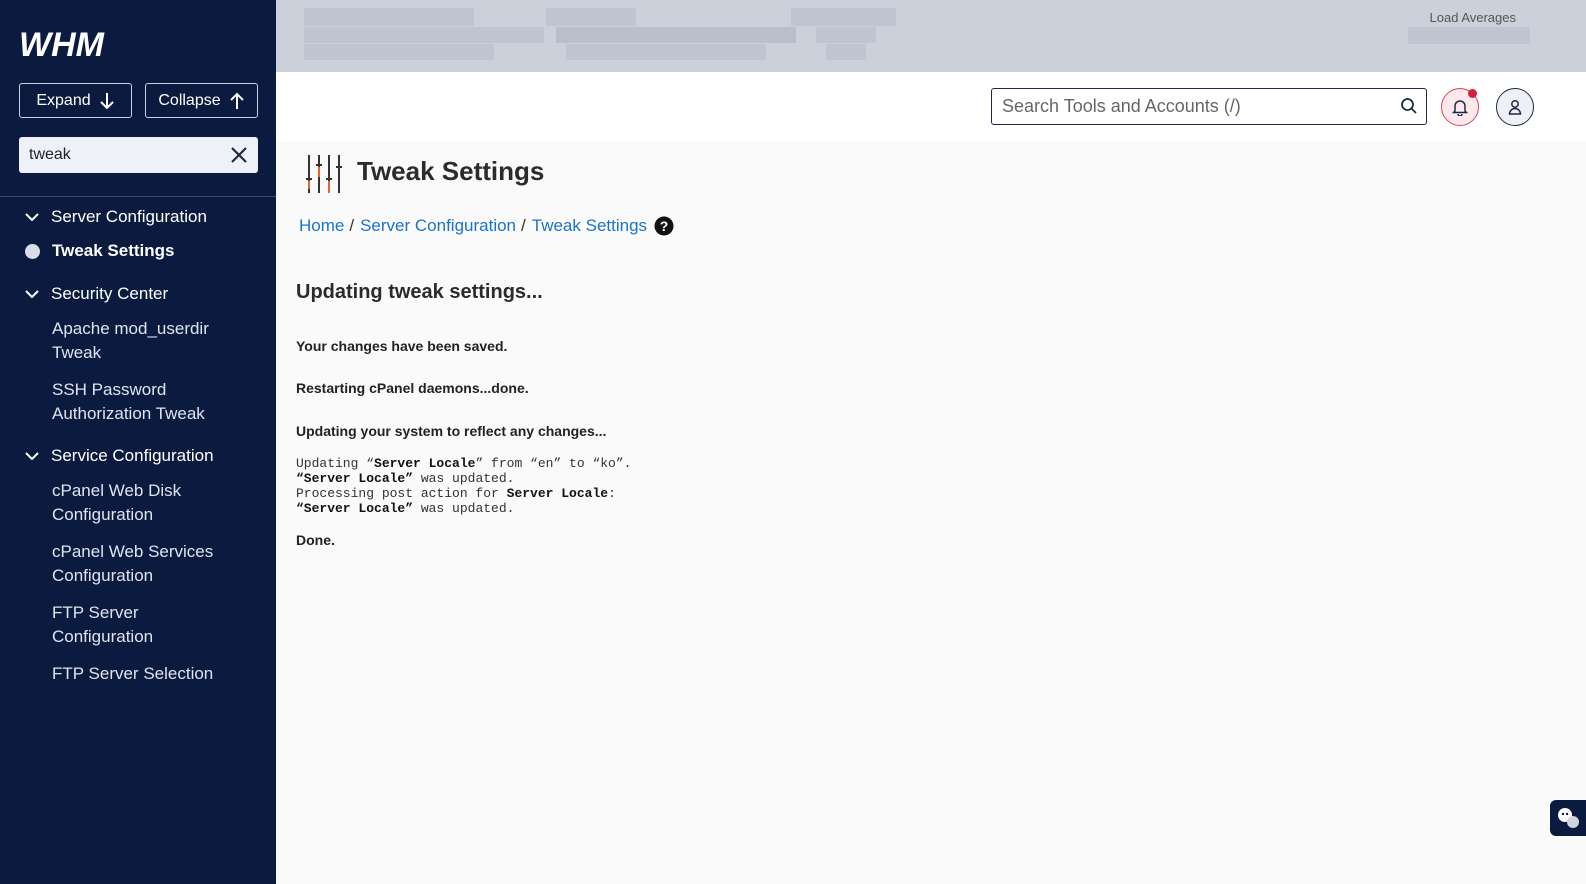 Image resolution: width=1586 pixels, height=884 pixels. What do you see at coordinates (321, 226) in the screenshot?
I see `breadcrumb-home: Home` at bounding box center [321, 226].